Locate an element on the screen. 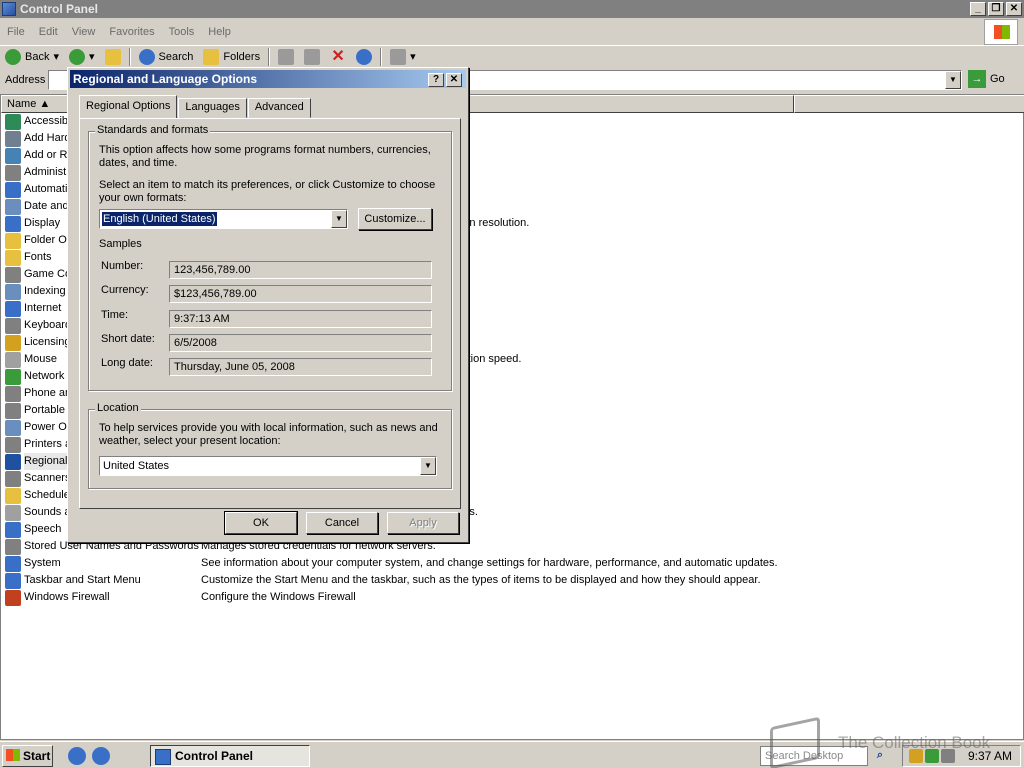 The image size is (1024, 768). list-item-name: Network is located at coordinates (44, 376).